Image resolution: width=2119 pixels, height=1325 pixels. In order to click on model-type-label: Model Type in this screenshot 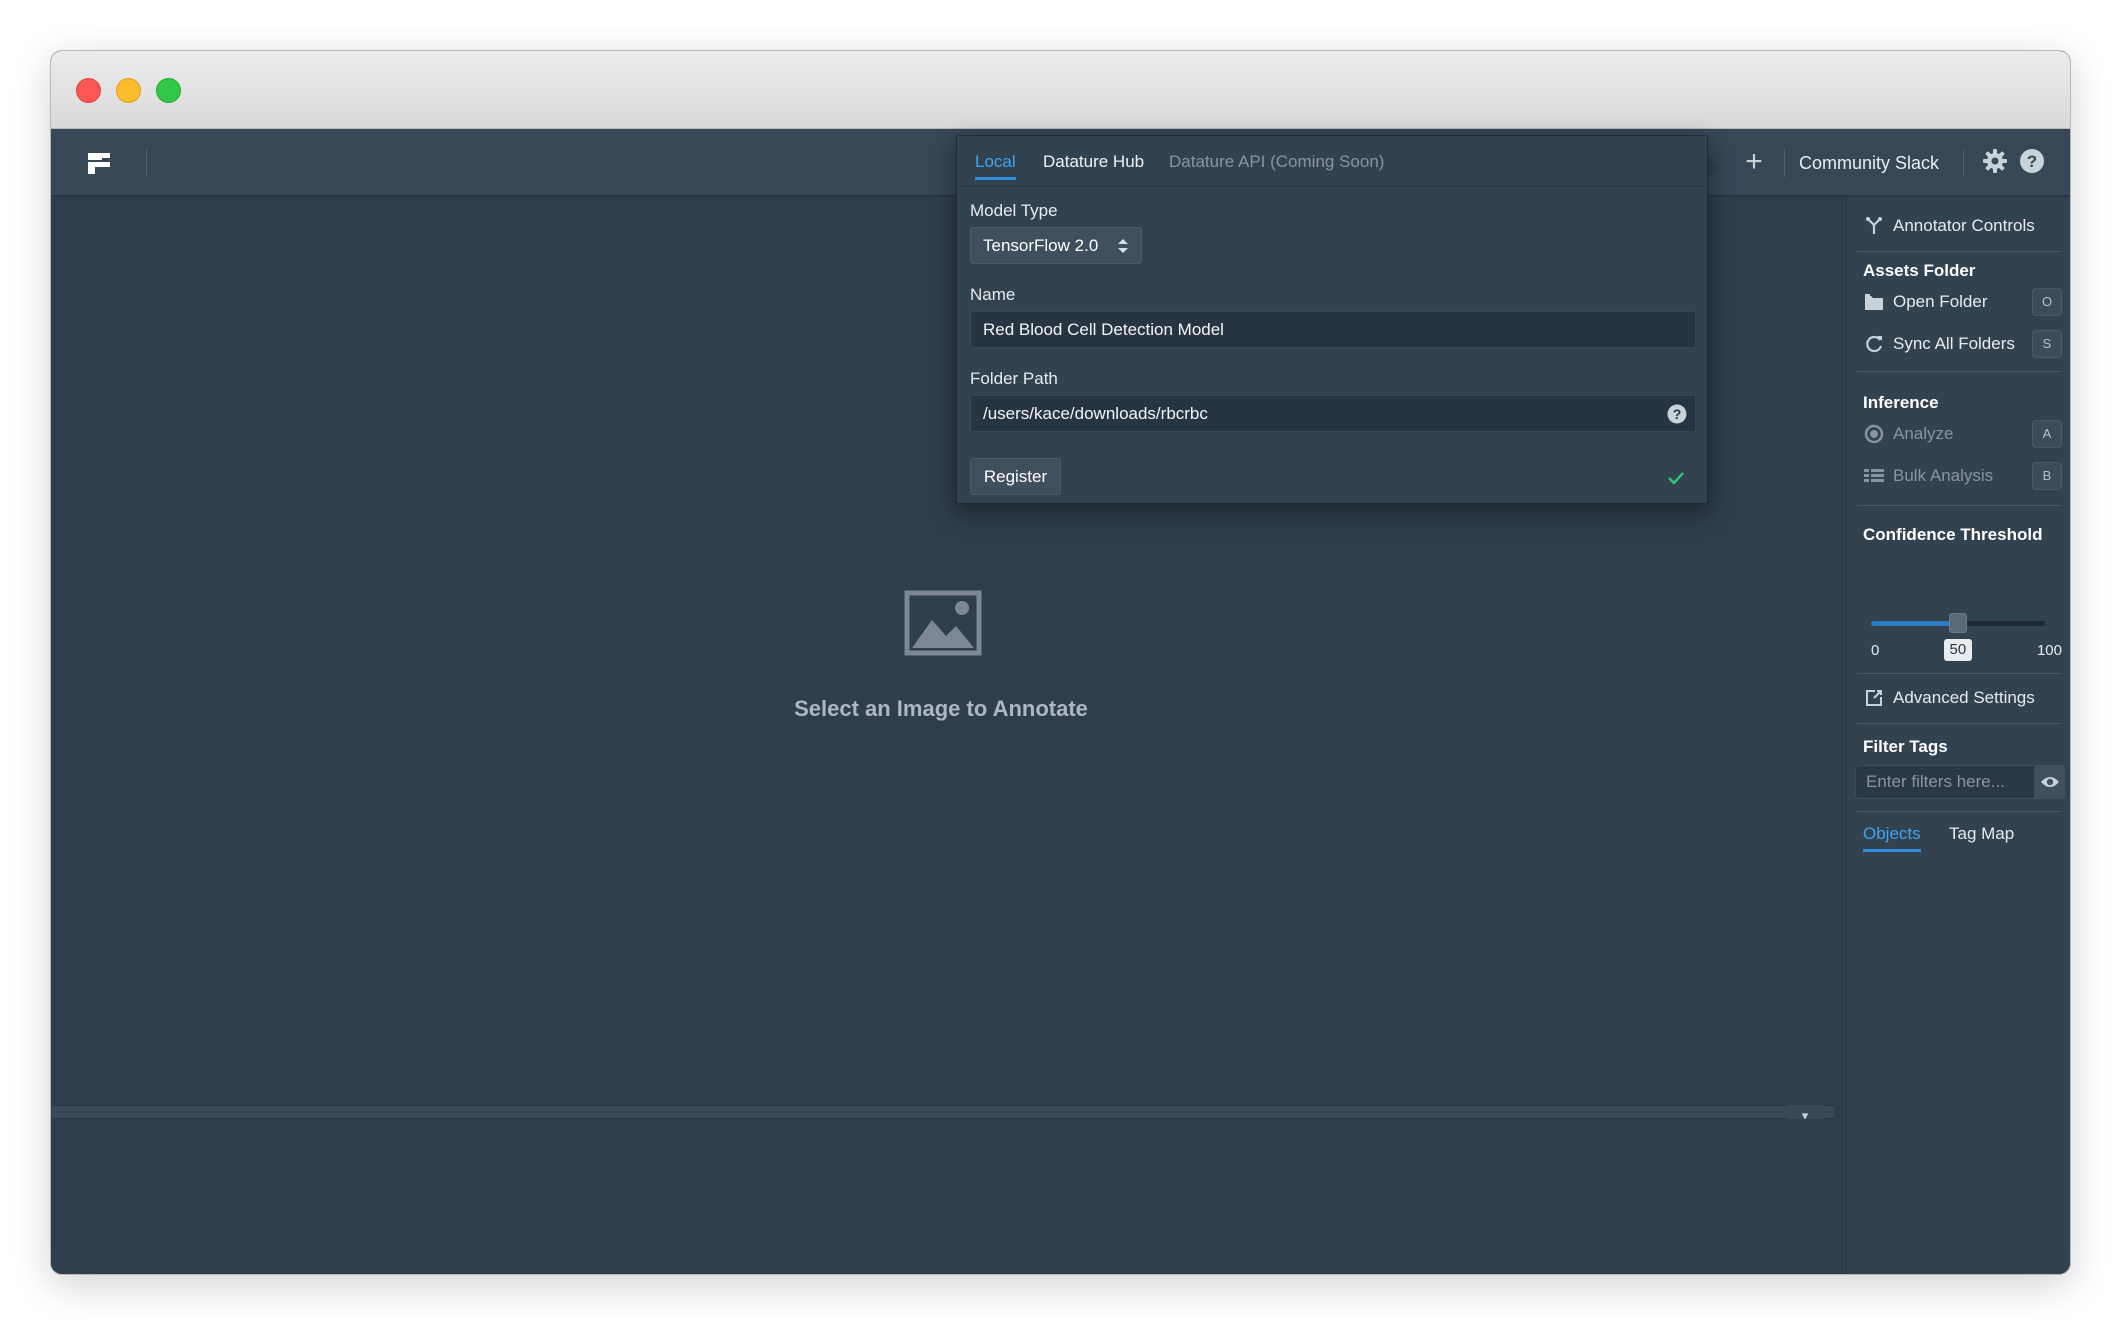, I will do `click(1014, 210)`.